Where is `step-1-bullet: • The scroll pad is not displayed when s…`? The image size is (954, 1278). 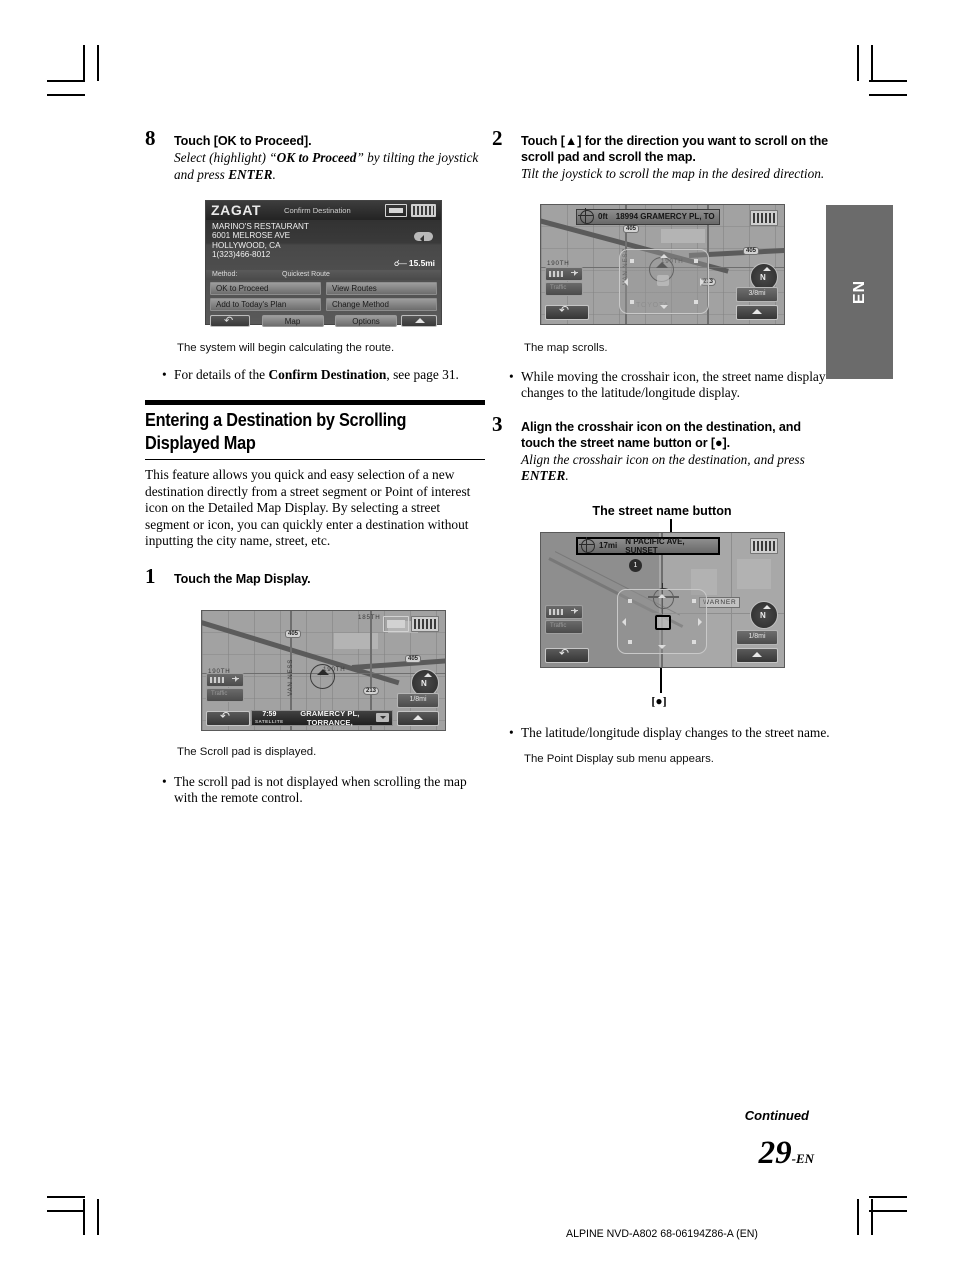 step-1-bullet: • The scroll pad is not displayed when s… is located at coordinates (323, 790).